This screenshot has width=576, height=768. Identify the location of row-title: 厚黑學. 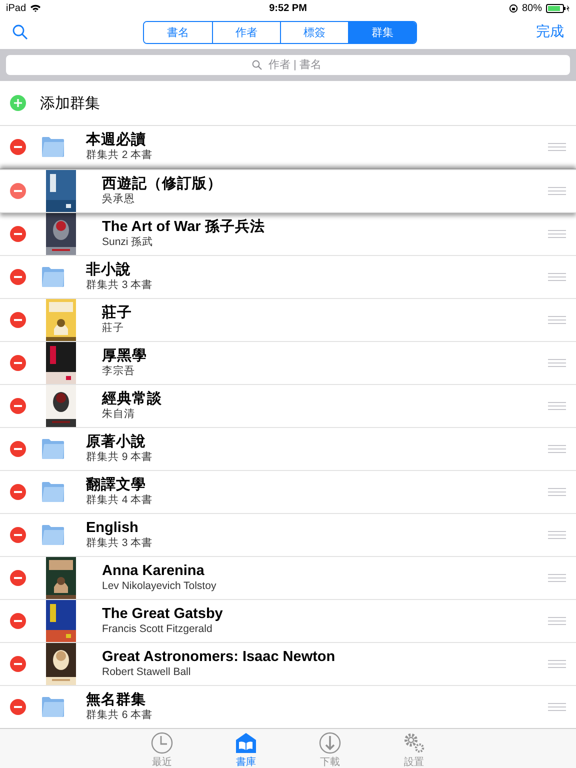
(124, 356).